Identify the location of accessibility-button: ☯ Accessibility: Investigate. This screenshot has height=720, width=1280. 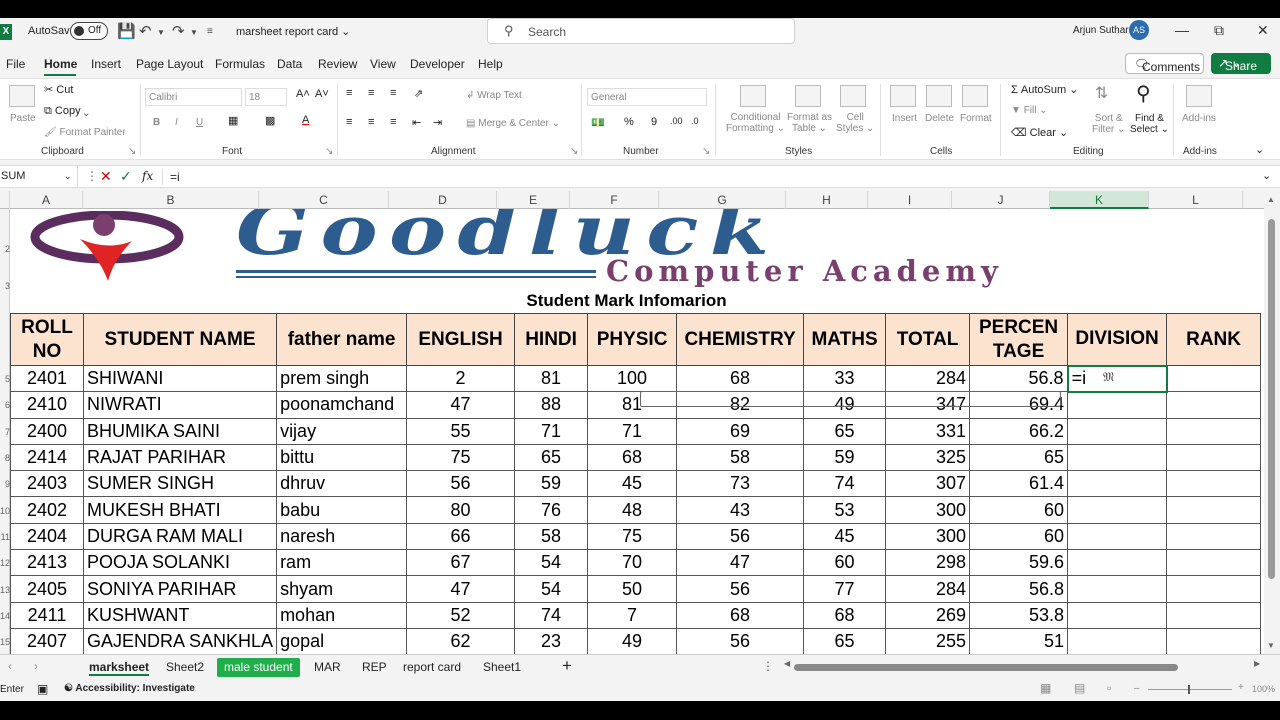
(129, 688).